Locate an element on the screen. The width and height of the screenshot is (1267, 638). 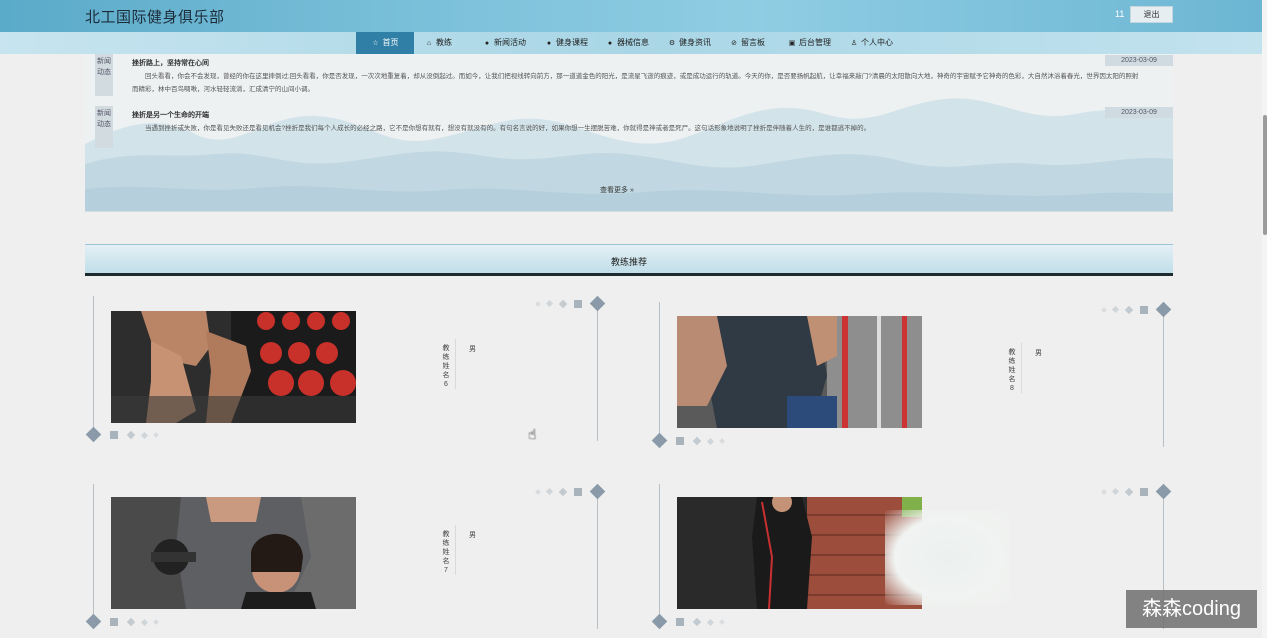
check-circle-icon: ⊘ is located at coordinates (734, 43).